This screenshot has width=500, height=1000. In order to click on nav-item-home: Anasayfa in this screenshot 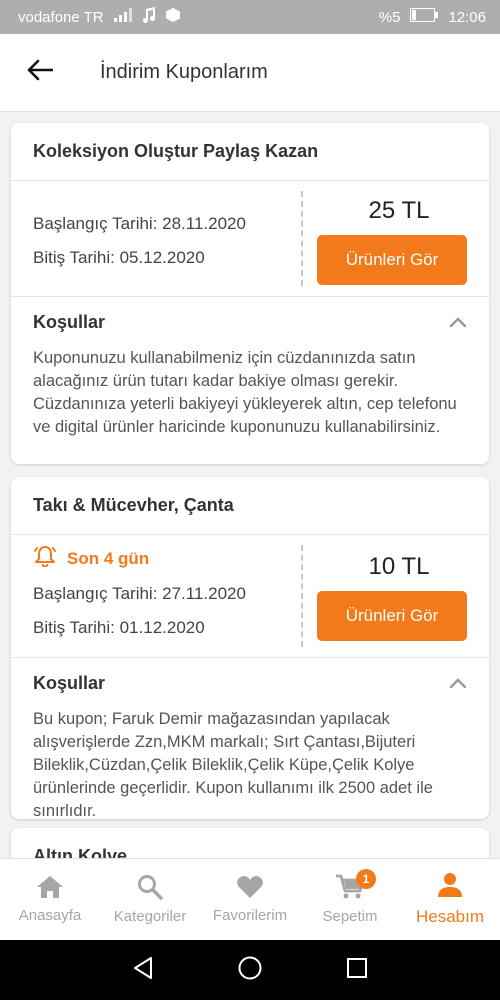, I will do `click(50, 899)`.